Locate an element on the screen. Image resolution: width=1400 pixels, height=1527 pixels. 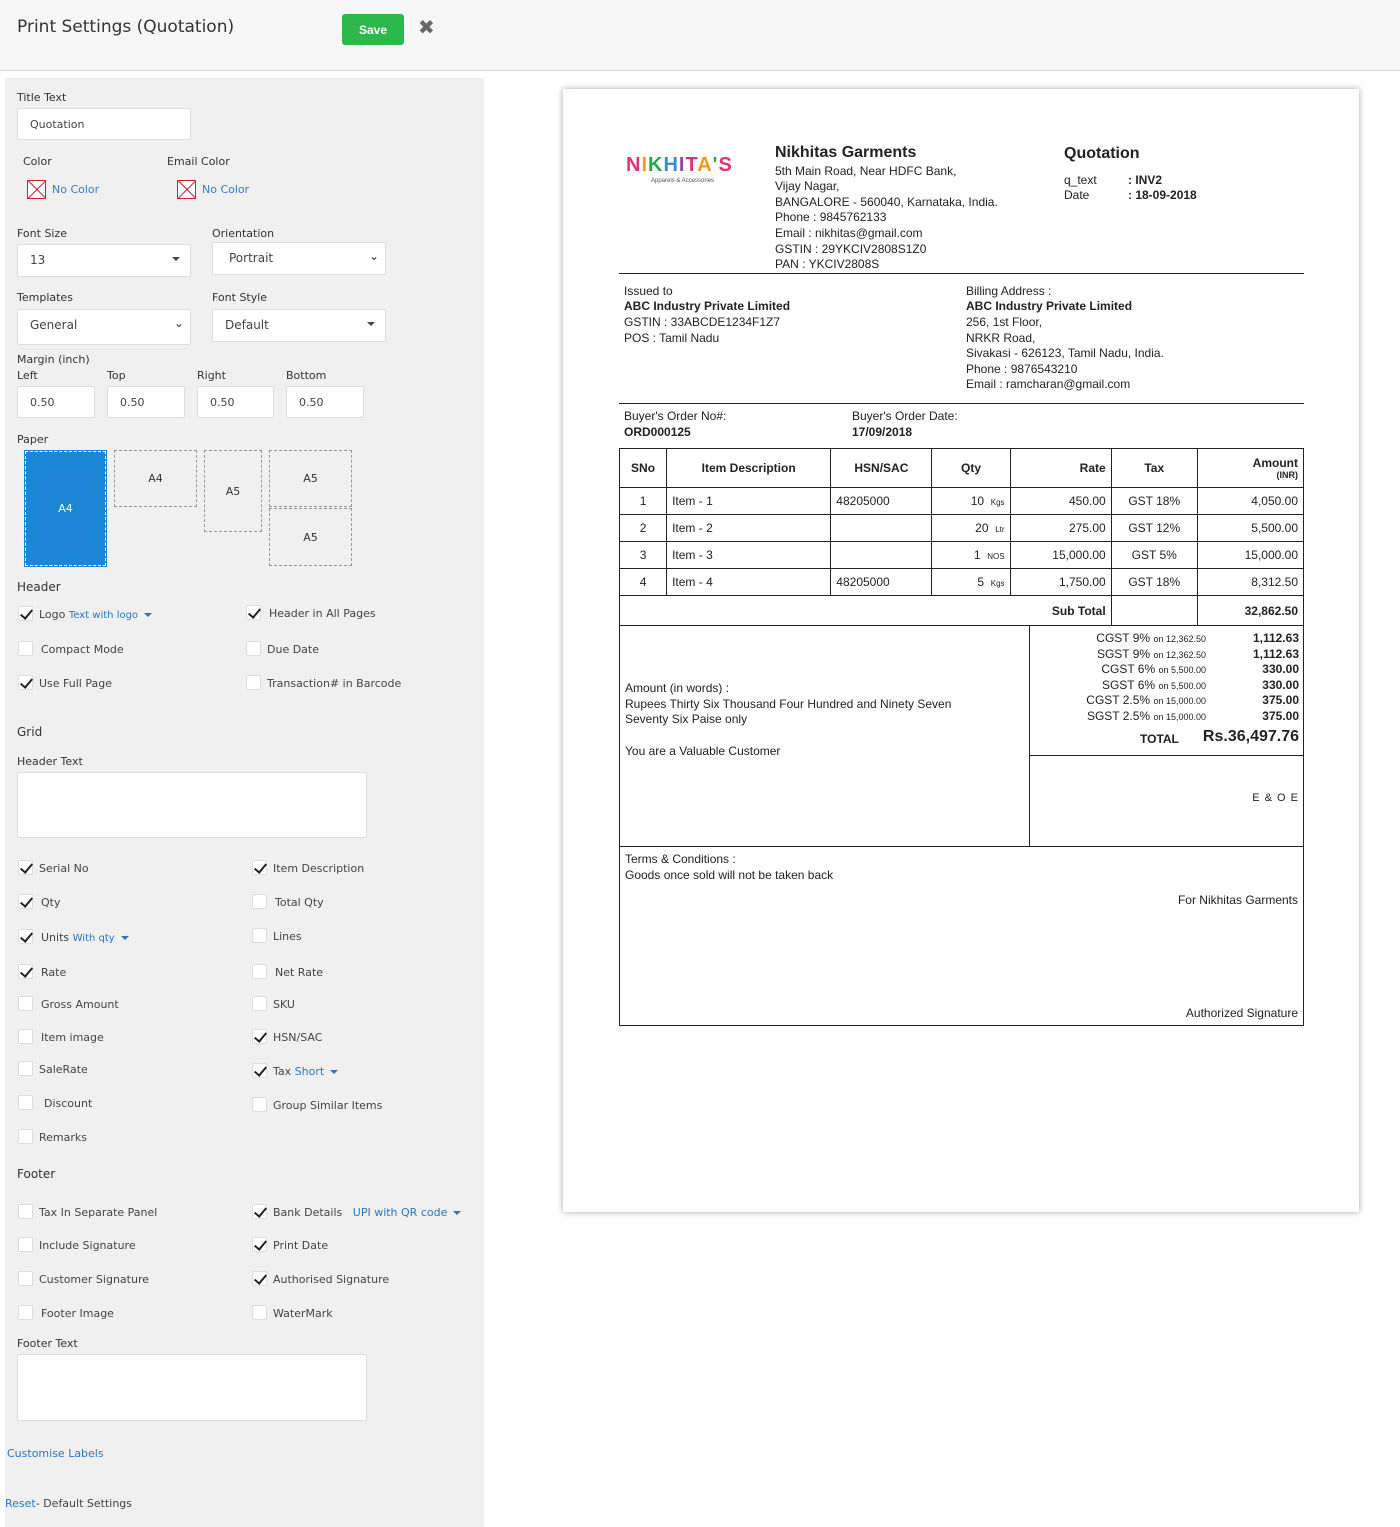
use-full-page-checkbox is located at coordinates (25, 682).